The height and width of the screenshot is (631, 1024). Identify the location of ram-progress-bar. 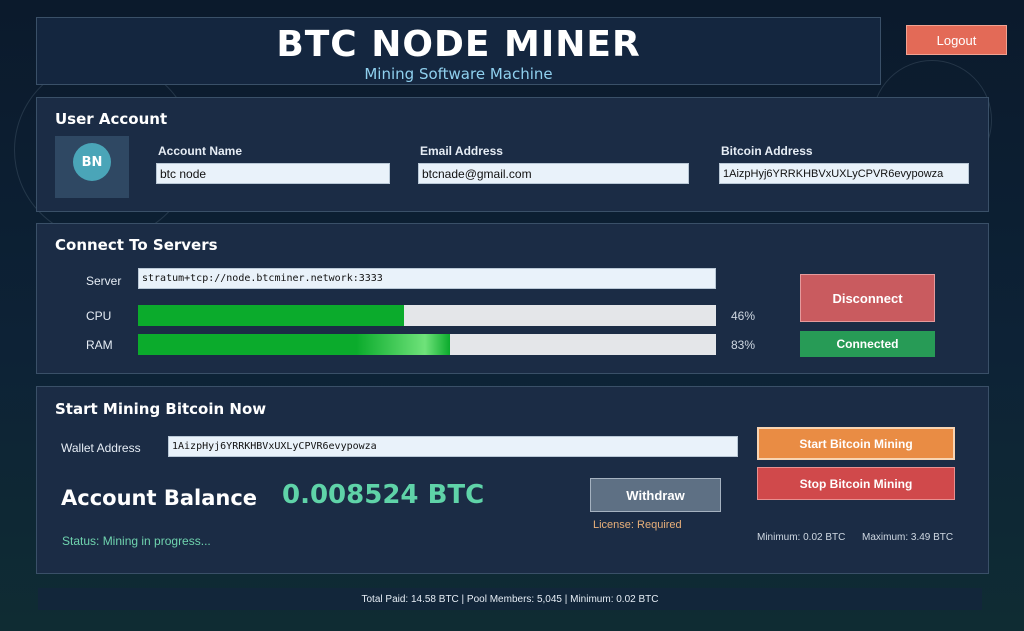
(427, 344).